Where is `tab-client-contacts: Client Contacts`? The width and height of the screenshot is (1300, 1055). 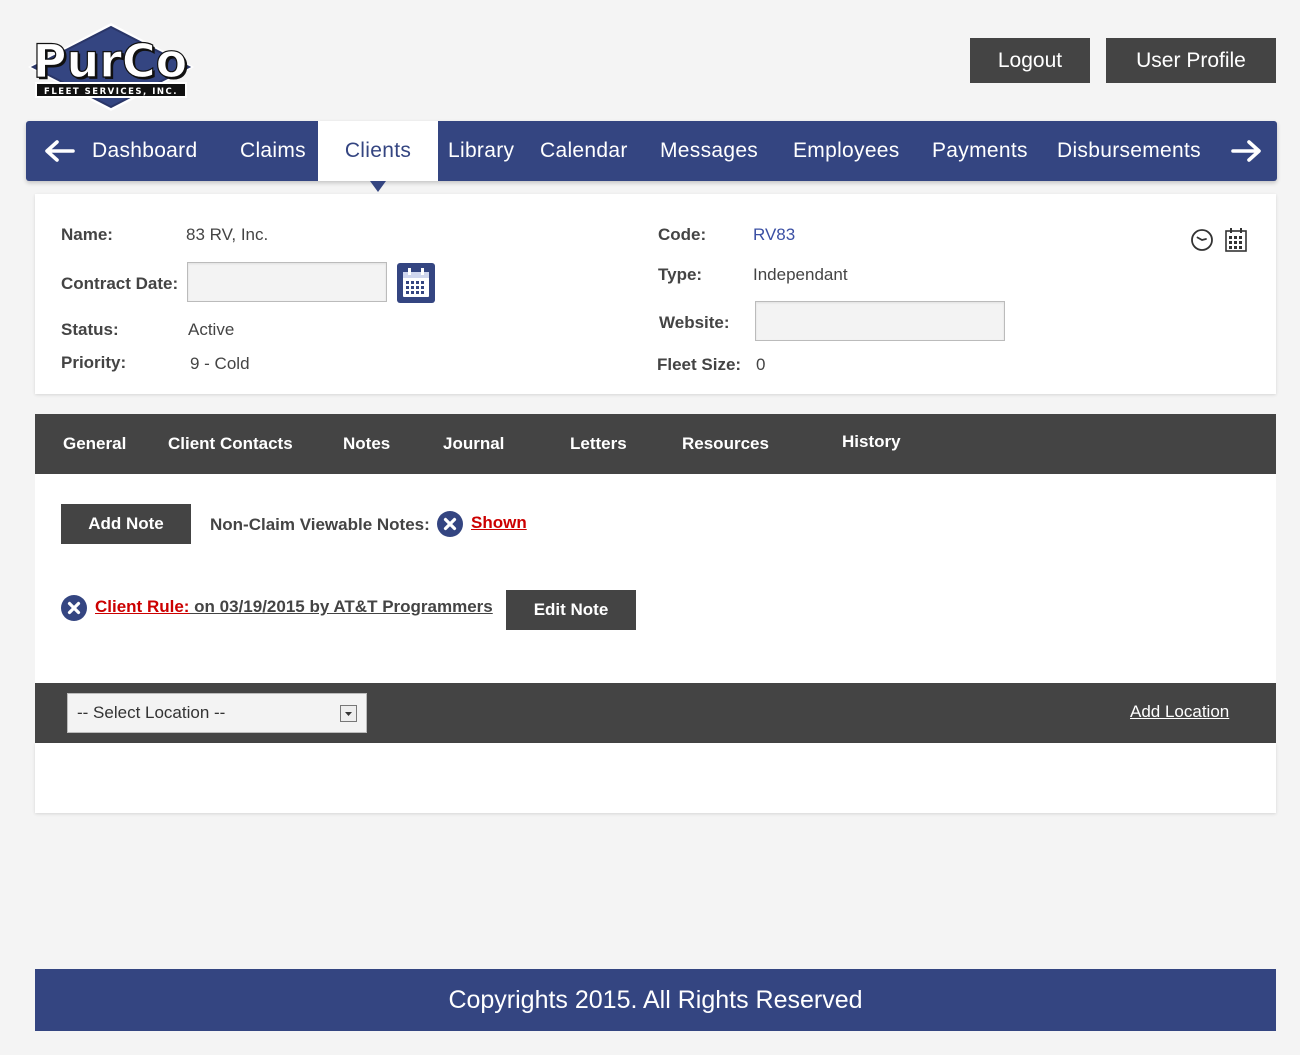 tab-client-contacts: Client Contacts is located at coordinates (230, 444).